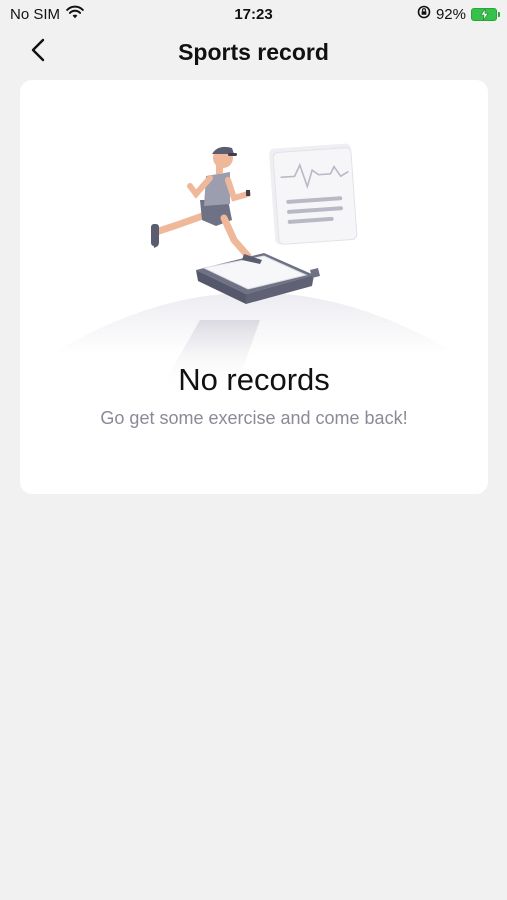  What do you see at coordinates (253, 14) in the screenshot?
I see `status-bar: No SIM 17:23 92%` at bounding box center [253, 14].